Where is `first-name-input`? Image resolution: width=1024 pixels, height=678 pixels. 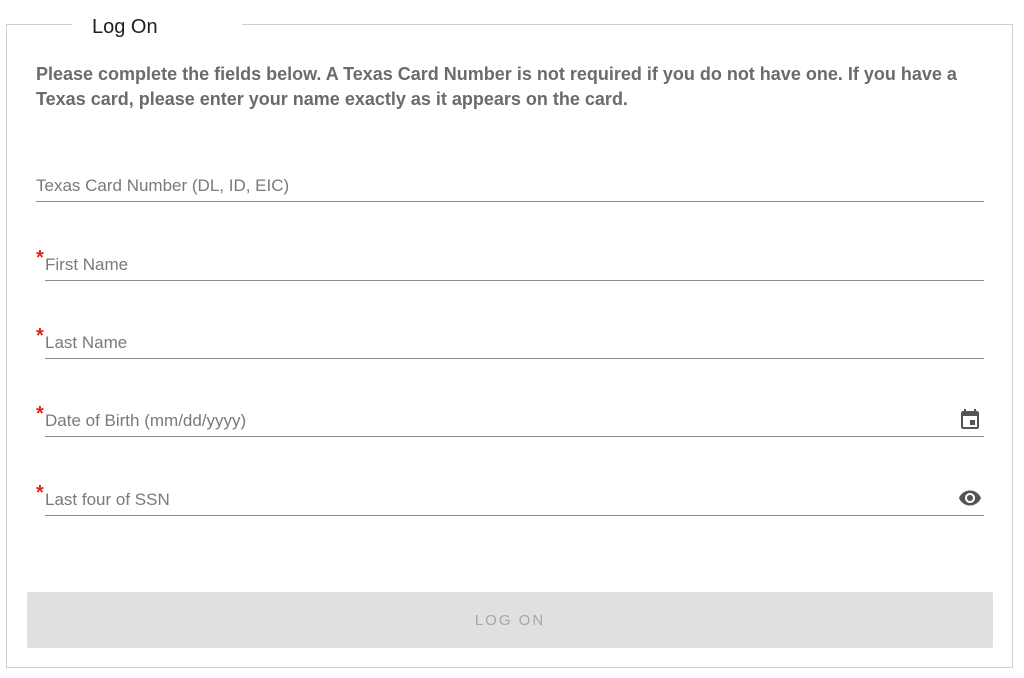 first-name-input is located at coordinates (514, 265).